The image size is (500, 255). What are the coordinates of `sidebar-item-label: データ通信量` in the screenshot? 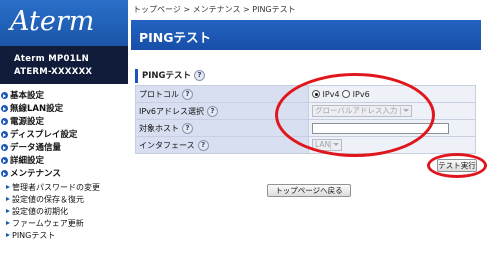 It's located at (36, 148).